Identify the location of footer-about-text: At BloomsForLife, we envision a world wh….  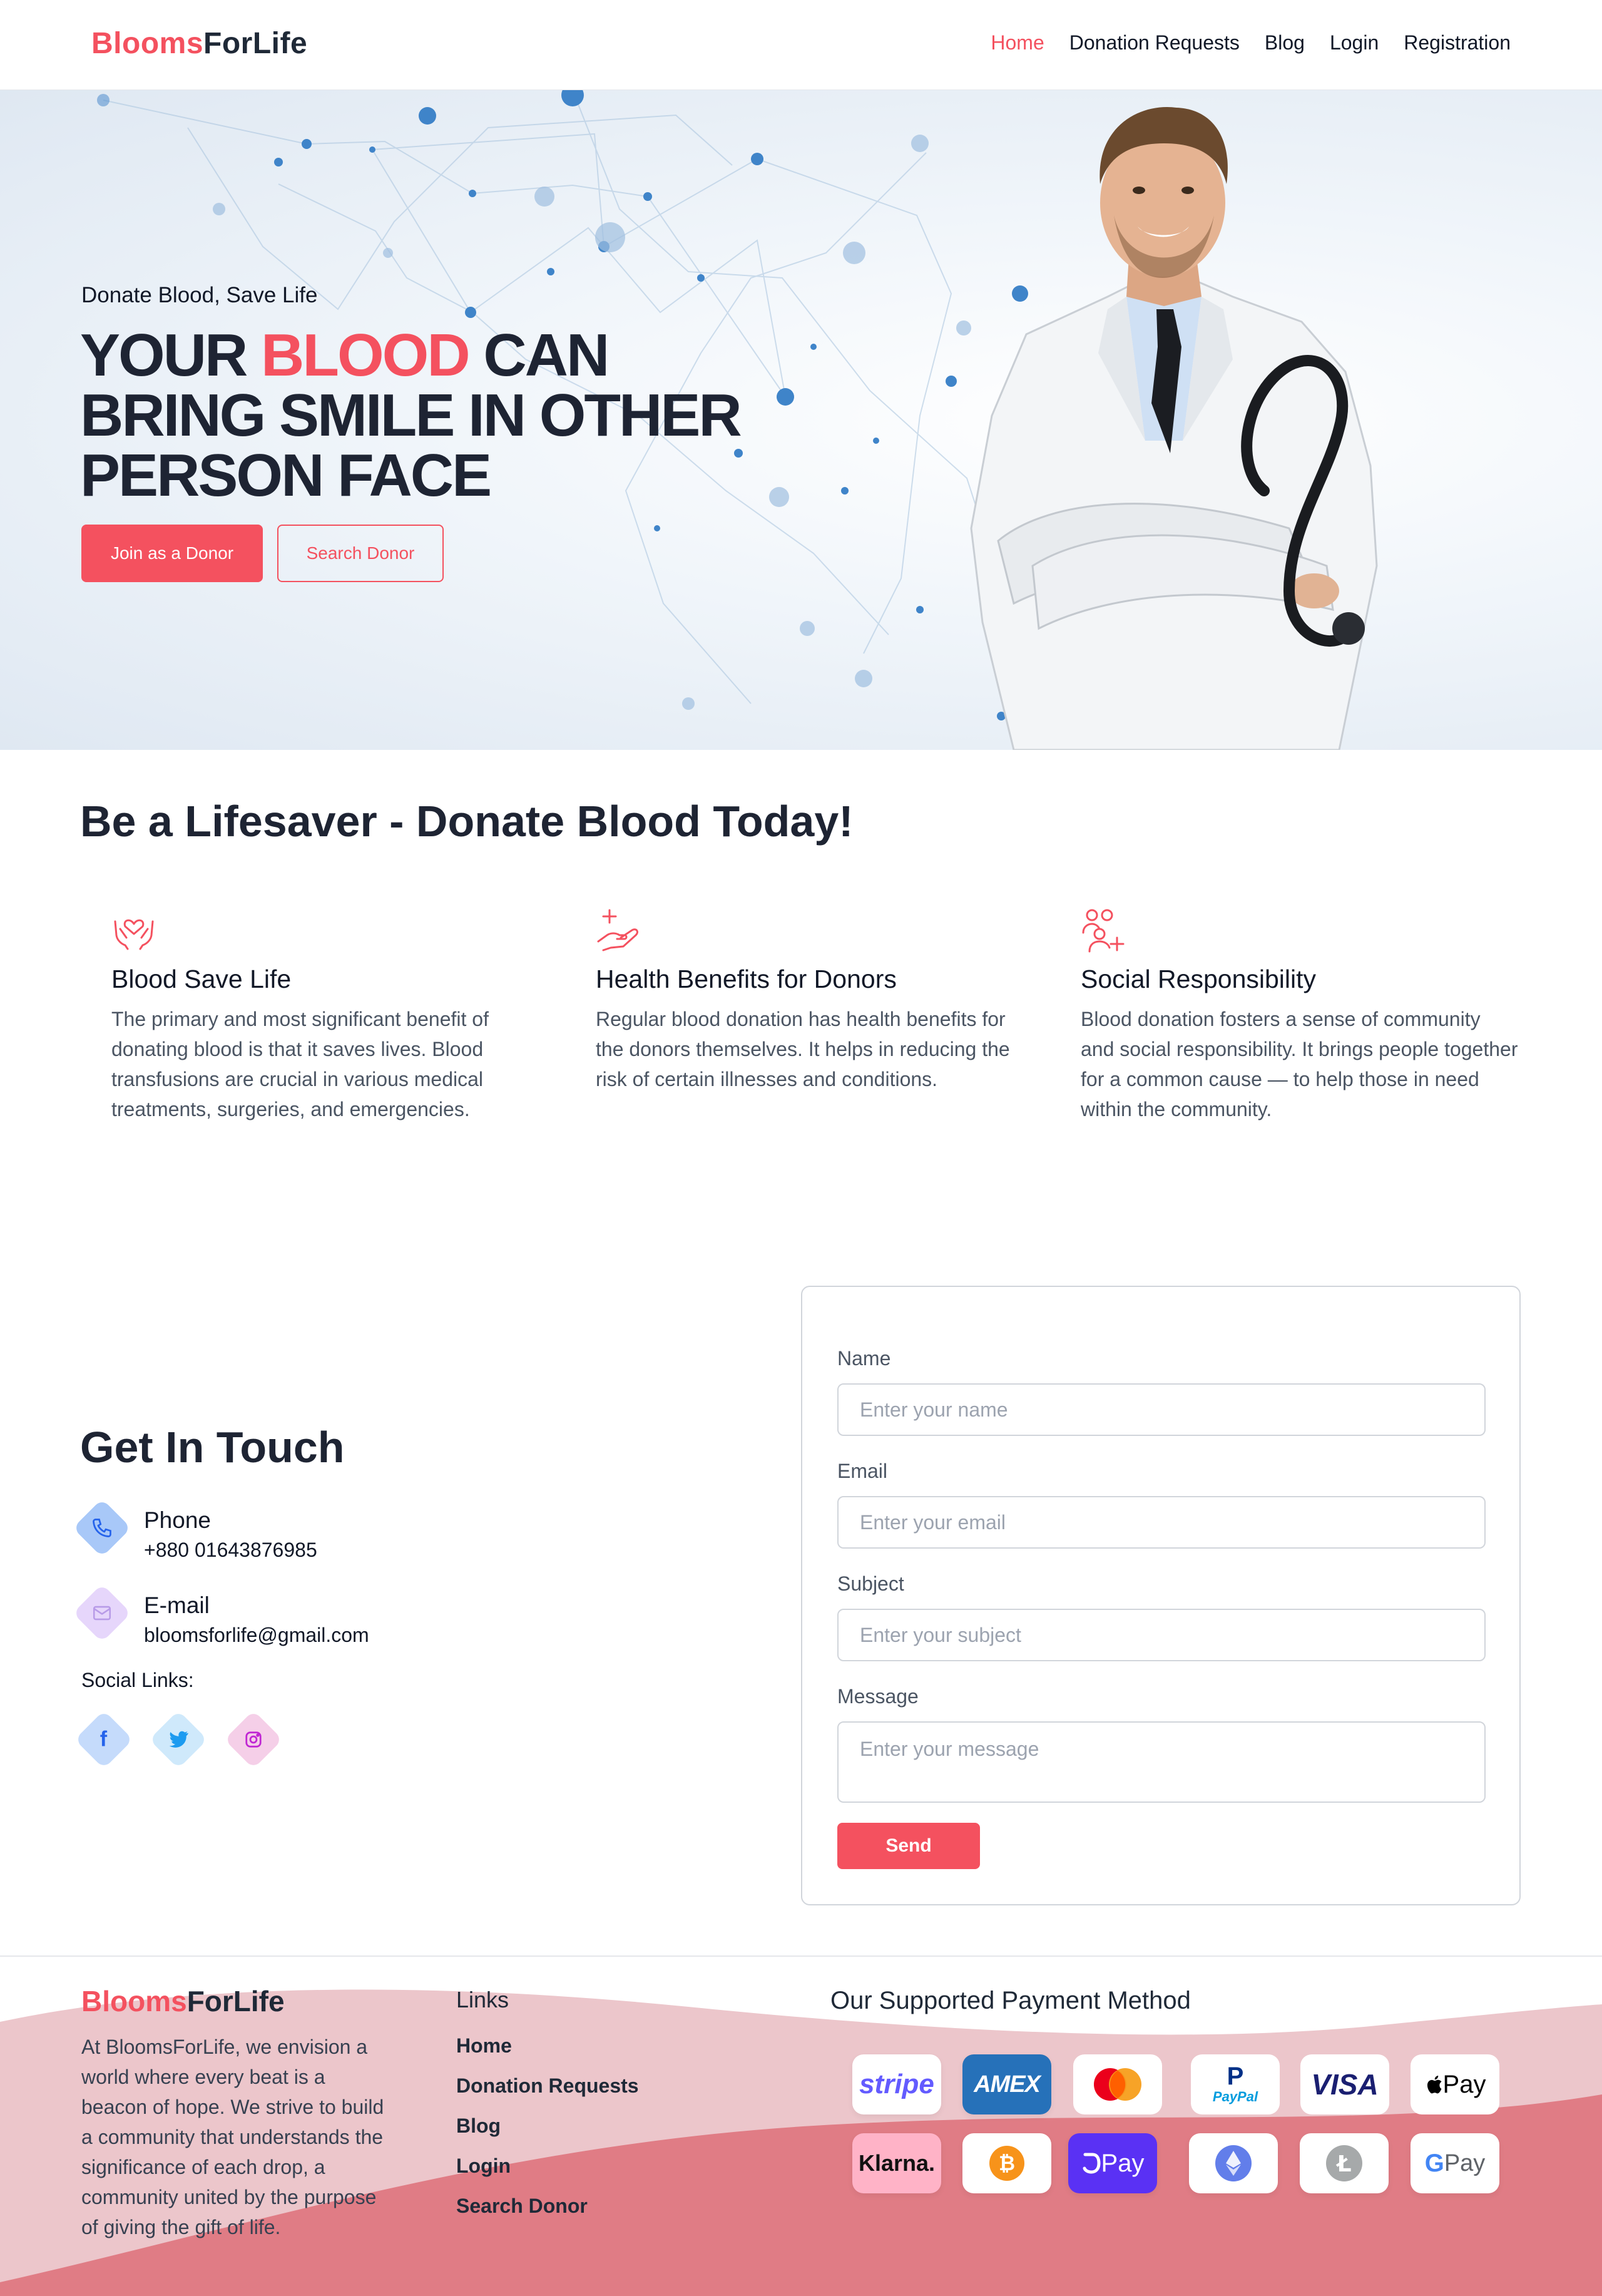
(232, 2137).